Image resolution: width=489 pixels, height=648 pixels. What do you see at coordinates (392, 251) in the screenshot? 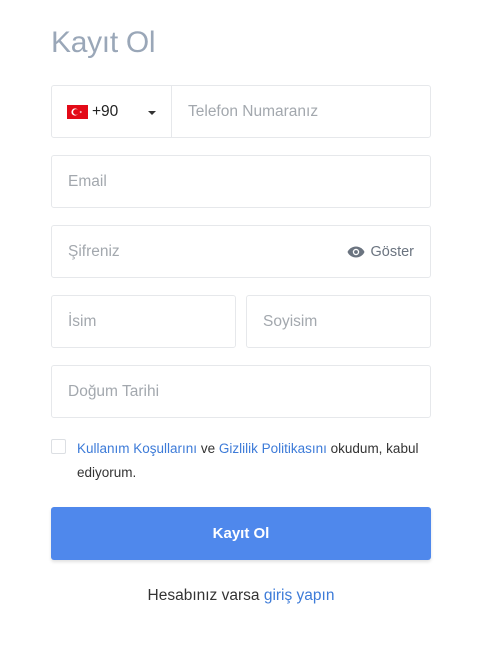
I see `show-password-label: Göster` at bounding box center [392, 251].